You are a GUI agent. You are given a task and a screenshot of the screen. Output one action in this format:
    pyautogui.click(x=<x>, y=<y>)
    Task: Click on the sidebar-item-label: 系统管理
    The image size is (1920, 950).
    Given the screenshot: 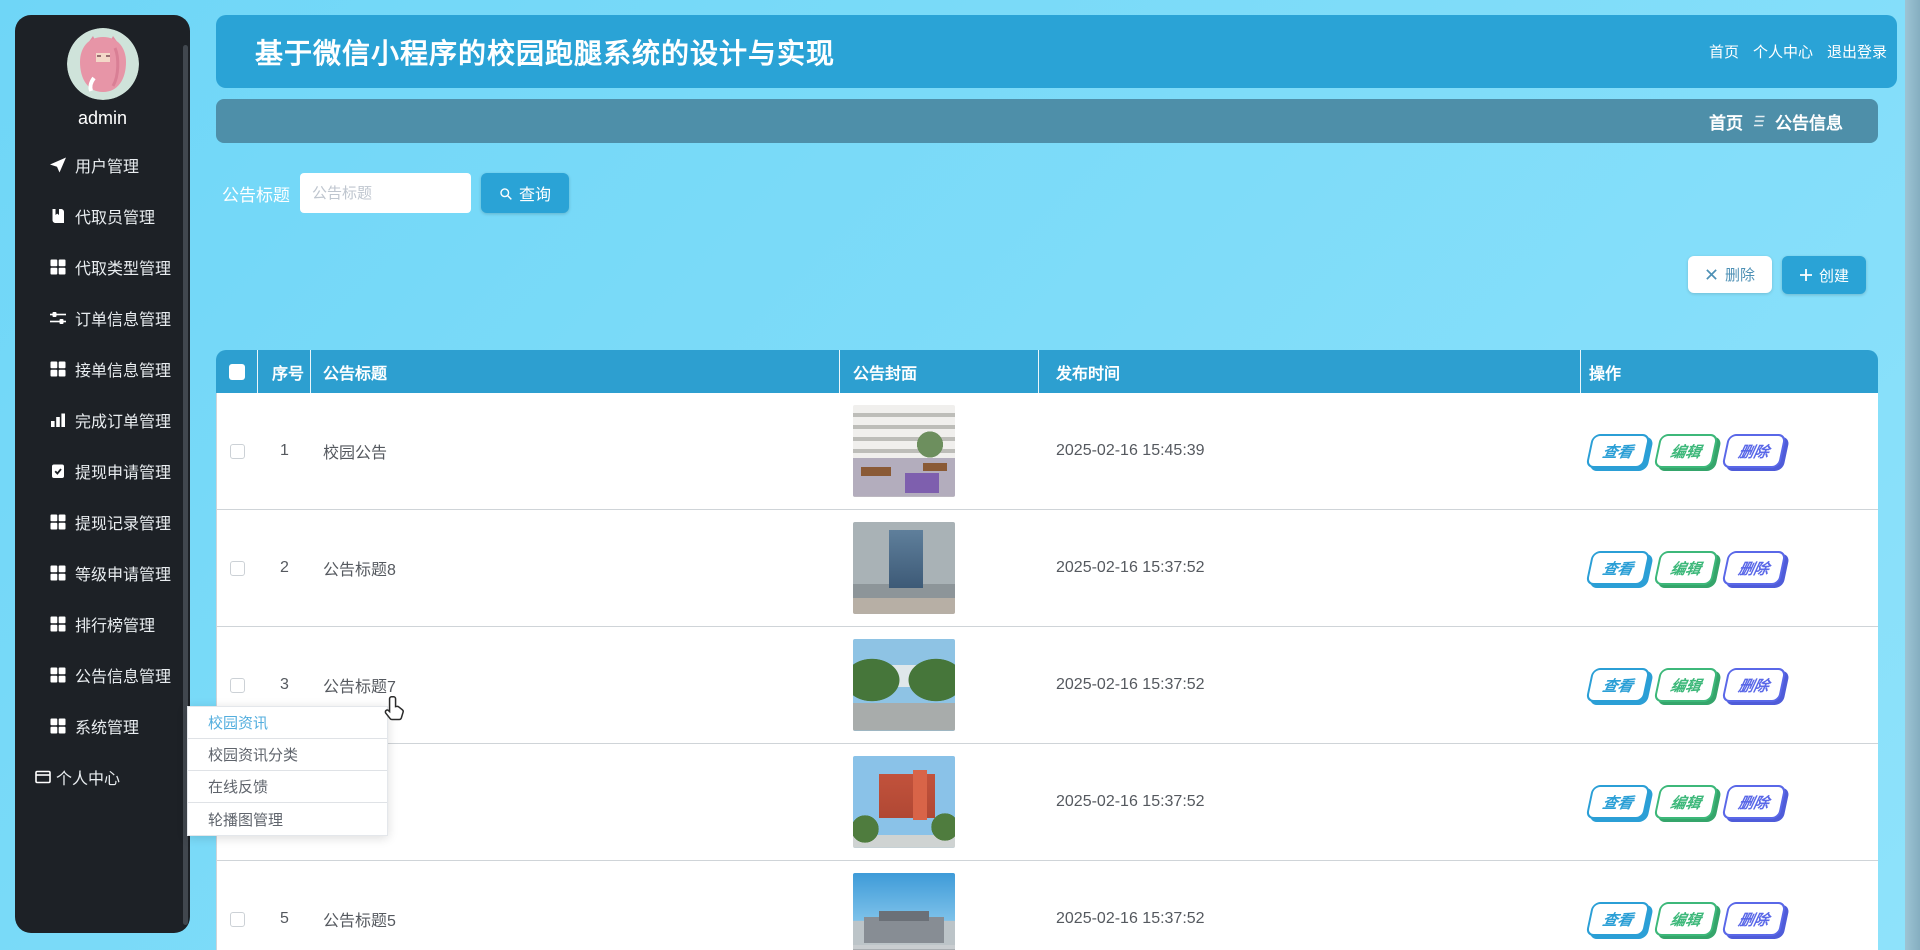 What is the action you would take?
    pyautogui.click(x=107, y=728)
    